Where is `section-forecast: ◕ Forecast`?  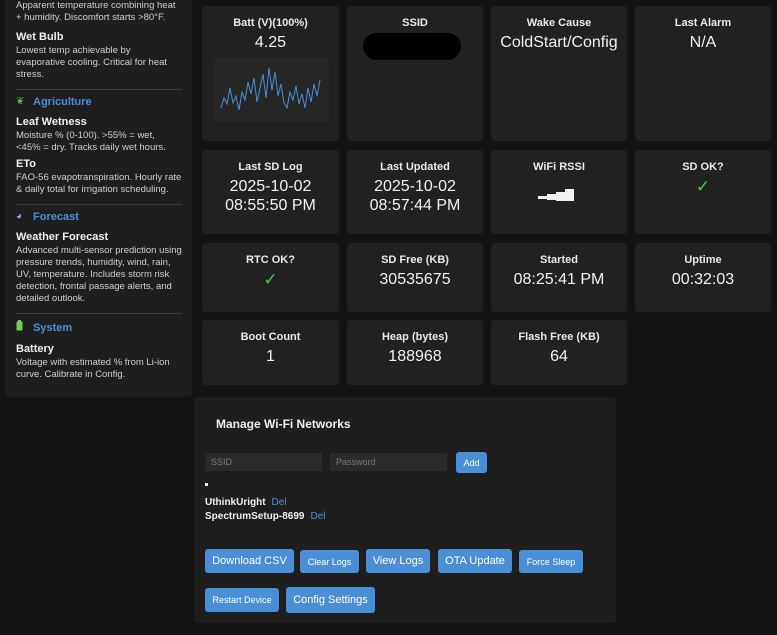
section-forecast: ◕ Forecast is located at coordinates (99, 217).